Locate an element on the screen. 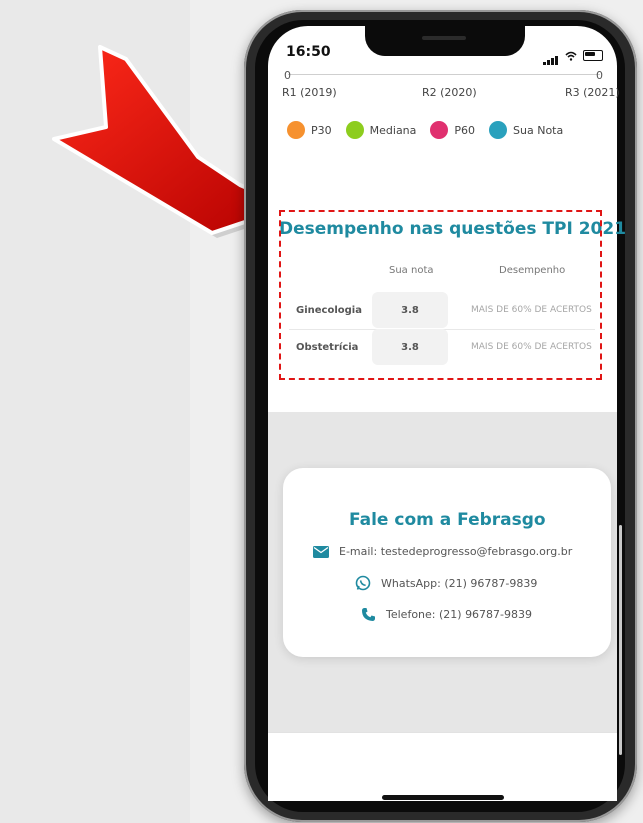 The width and height of the screenshot is (643, 823). legend-label-mediana: Mediana is located at coordinates (393, 130).